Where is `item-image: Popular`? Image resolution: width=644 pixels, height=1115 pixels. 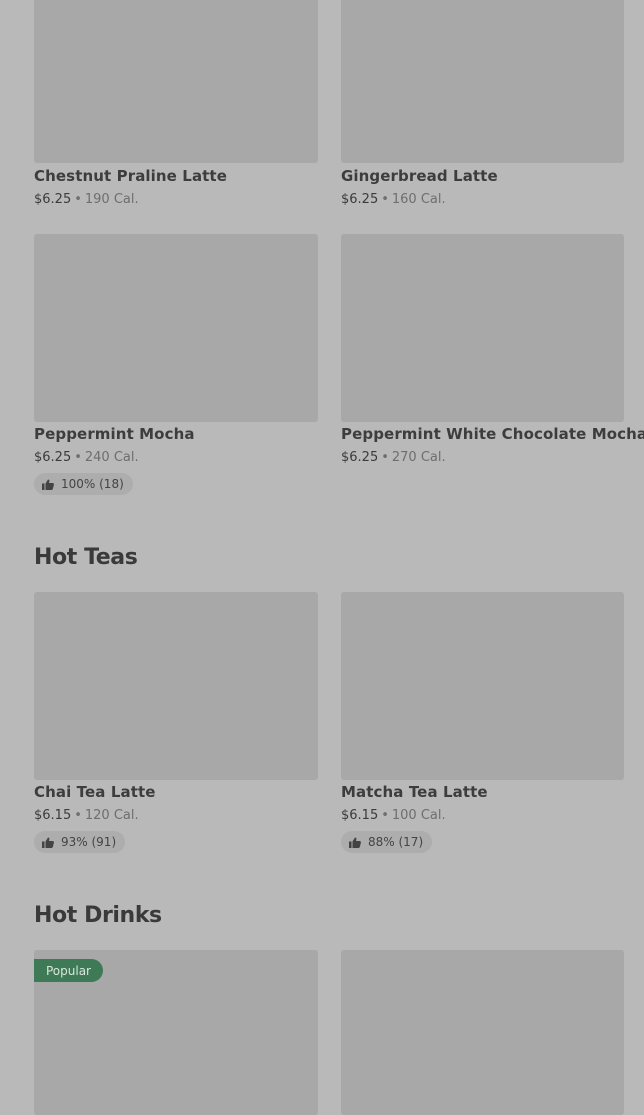 item-image: Popular is located at coordinates (176, 1032).